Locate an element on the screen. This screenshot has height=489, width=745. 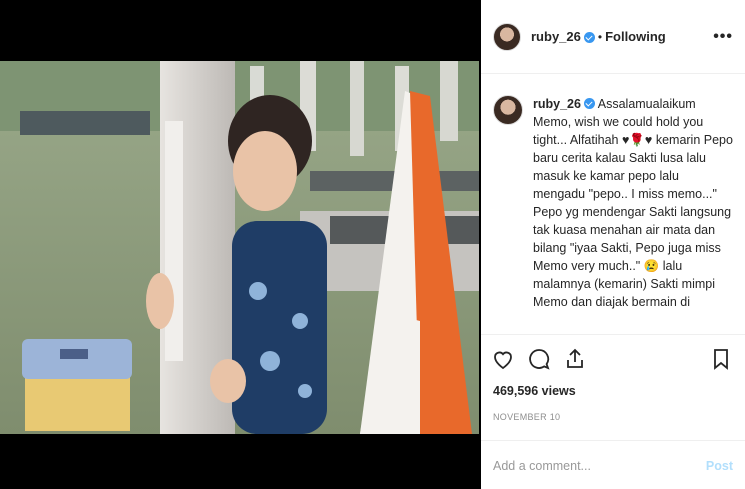
add-comment-bar: Post is located at coordinates (613, 466).